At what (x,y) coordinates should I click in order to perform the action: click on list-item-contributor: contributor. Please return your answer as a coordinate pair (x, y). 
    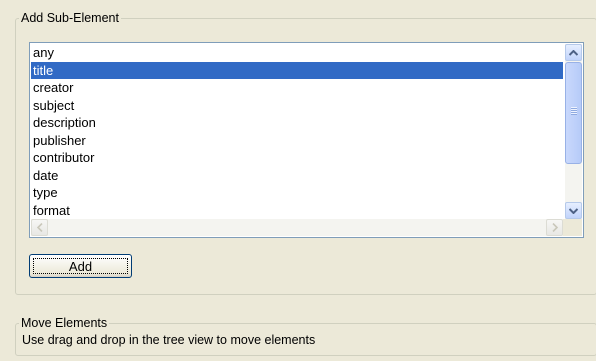
    Looking at the image, I should click on (297, 158).